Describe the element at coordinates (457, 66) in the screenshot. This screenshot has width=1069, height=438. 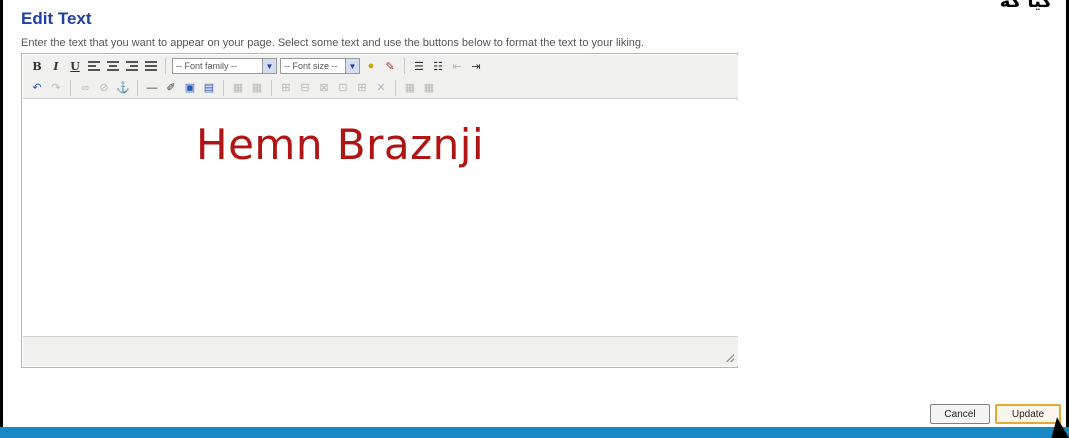
I see `outdent-icon: ⇤` at that location.